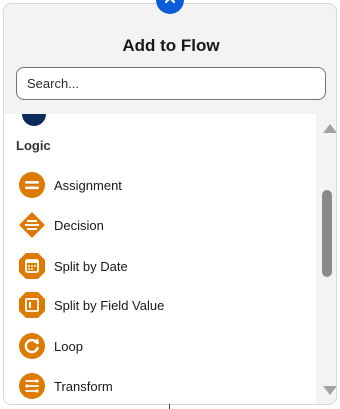 This screenshot has width=340, height=409. I want to click on list-item-transform: Transform, so click(161, 386).